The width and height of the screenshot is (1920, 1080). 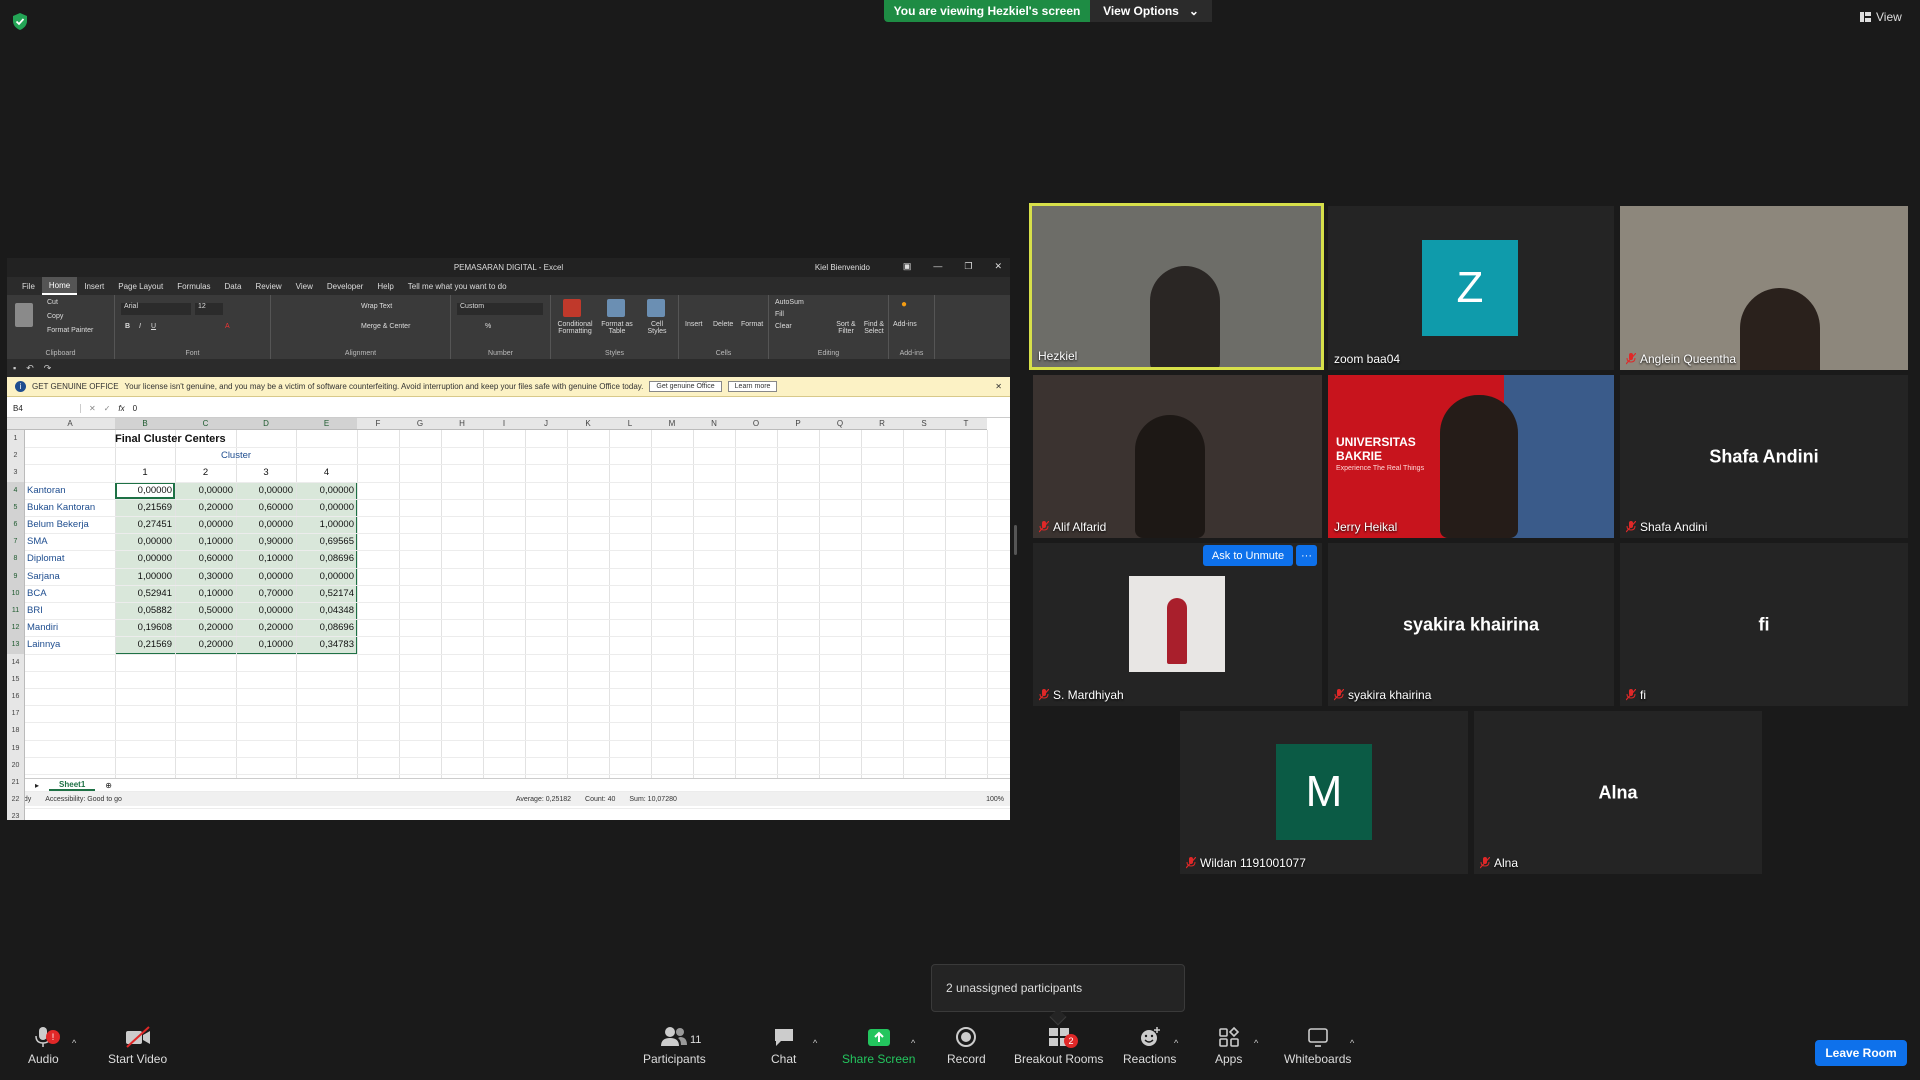 What do you see at coordinates (16, 628) in the screenshot?
I see `row-header-12: 12` at bounding box center [16, 628].